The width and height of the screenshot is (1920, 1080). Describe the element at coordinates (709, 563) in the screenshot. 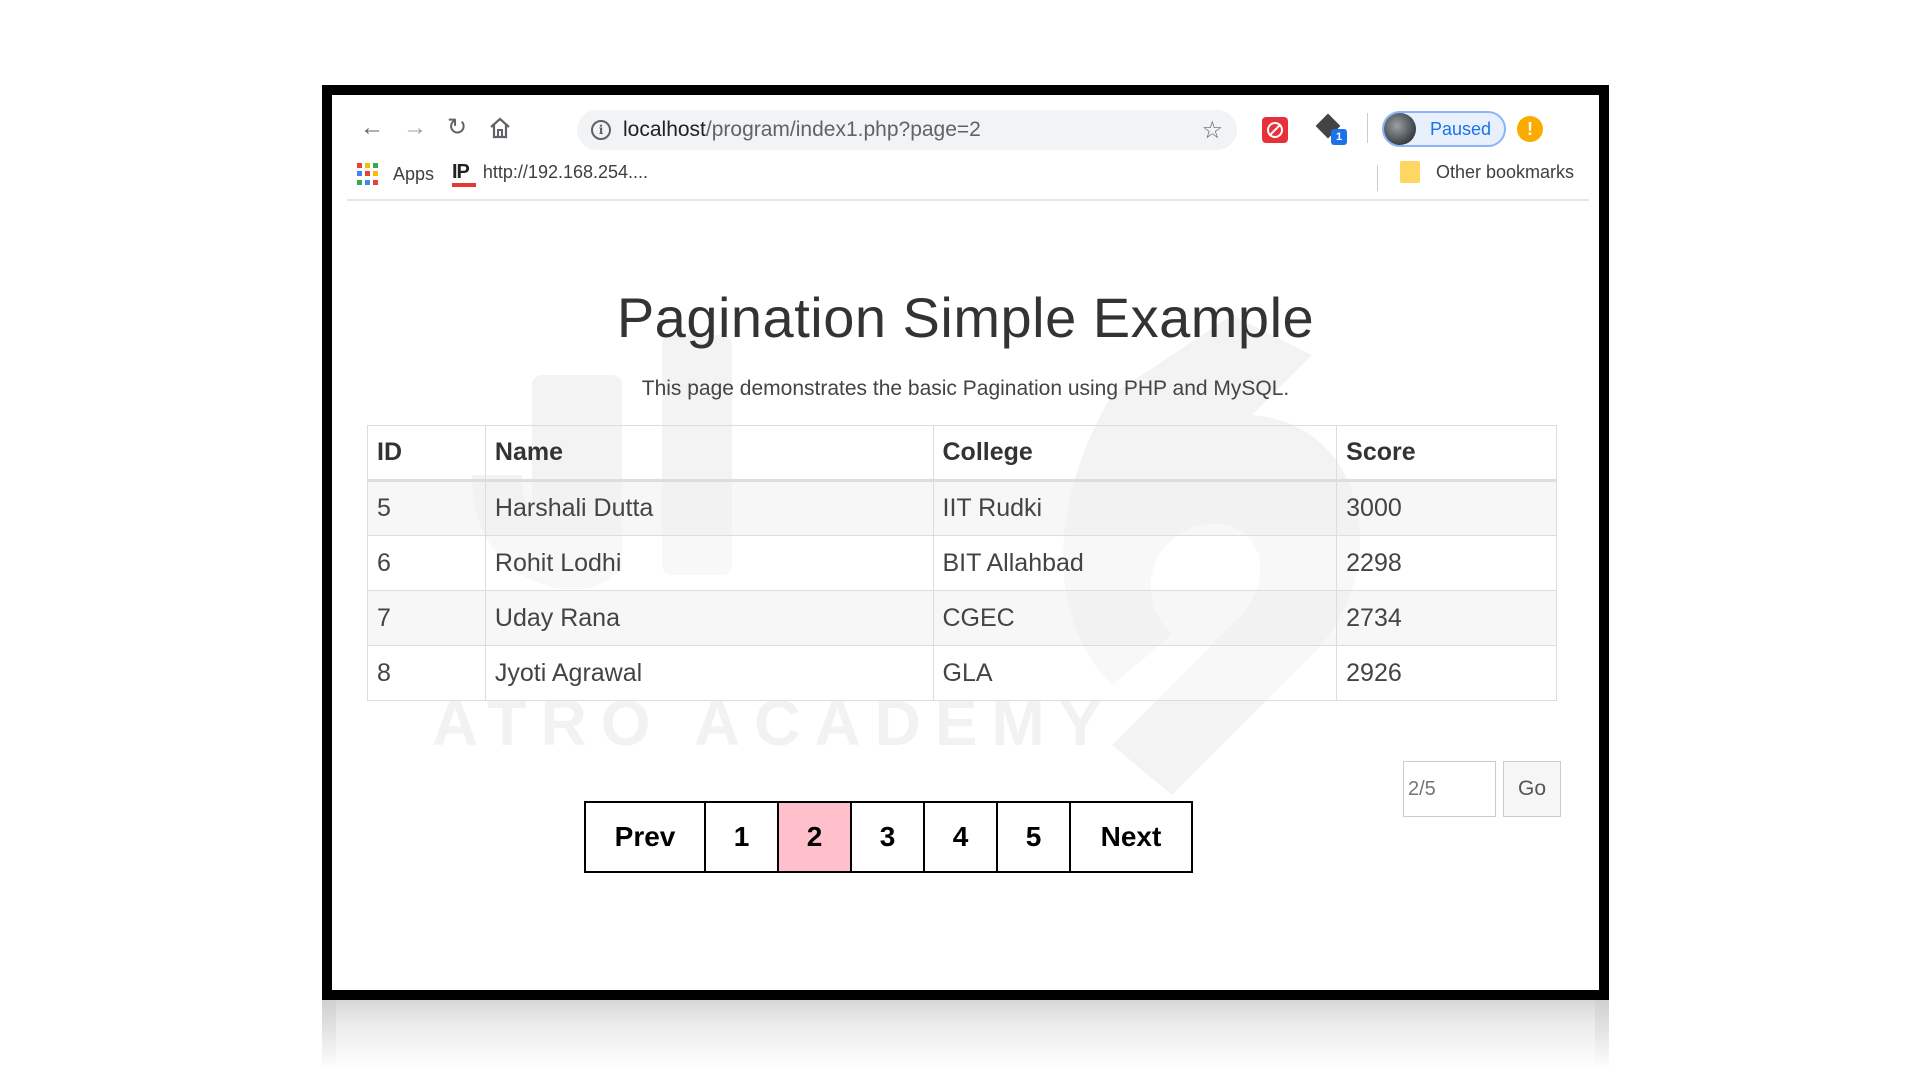

I see `cell-name: Rohit Lodhi` at that location.